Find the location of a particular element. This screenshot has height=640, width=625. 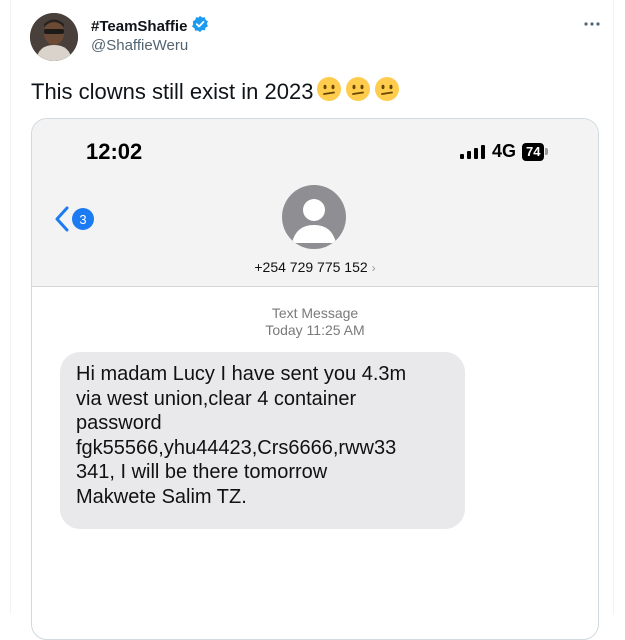

avatar is located at coordinates (54, 37).